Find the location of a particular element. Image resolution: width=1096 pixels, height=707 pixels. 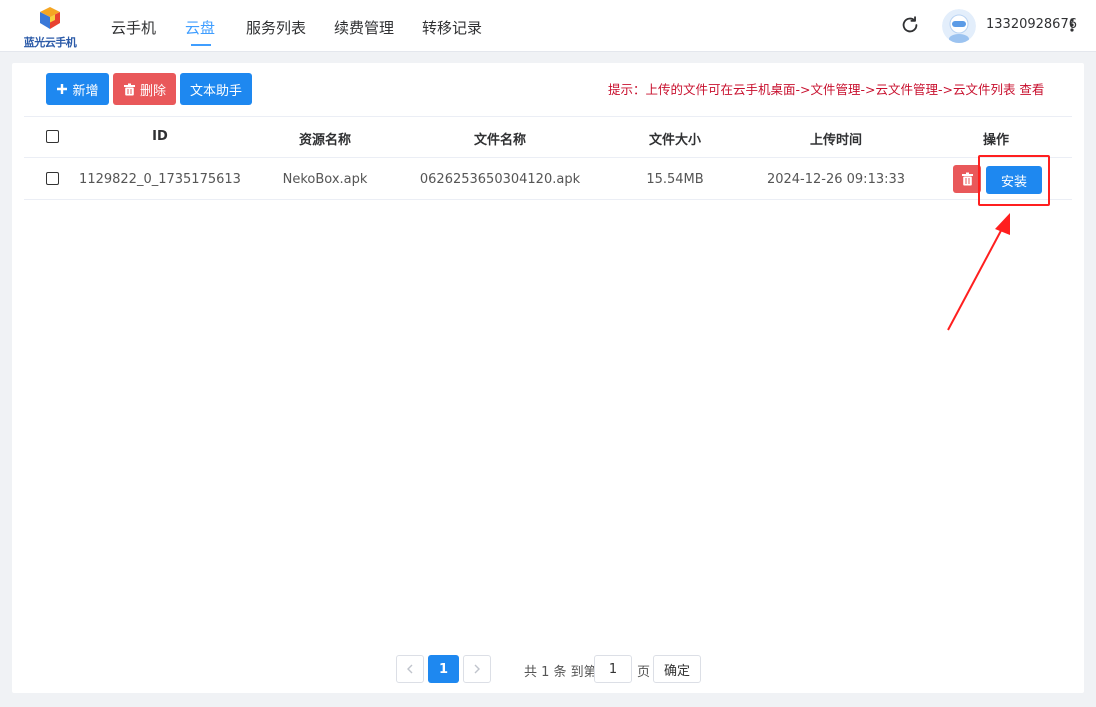

chevron-left-icon is located at coordinates (410, 669).